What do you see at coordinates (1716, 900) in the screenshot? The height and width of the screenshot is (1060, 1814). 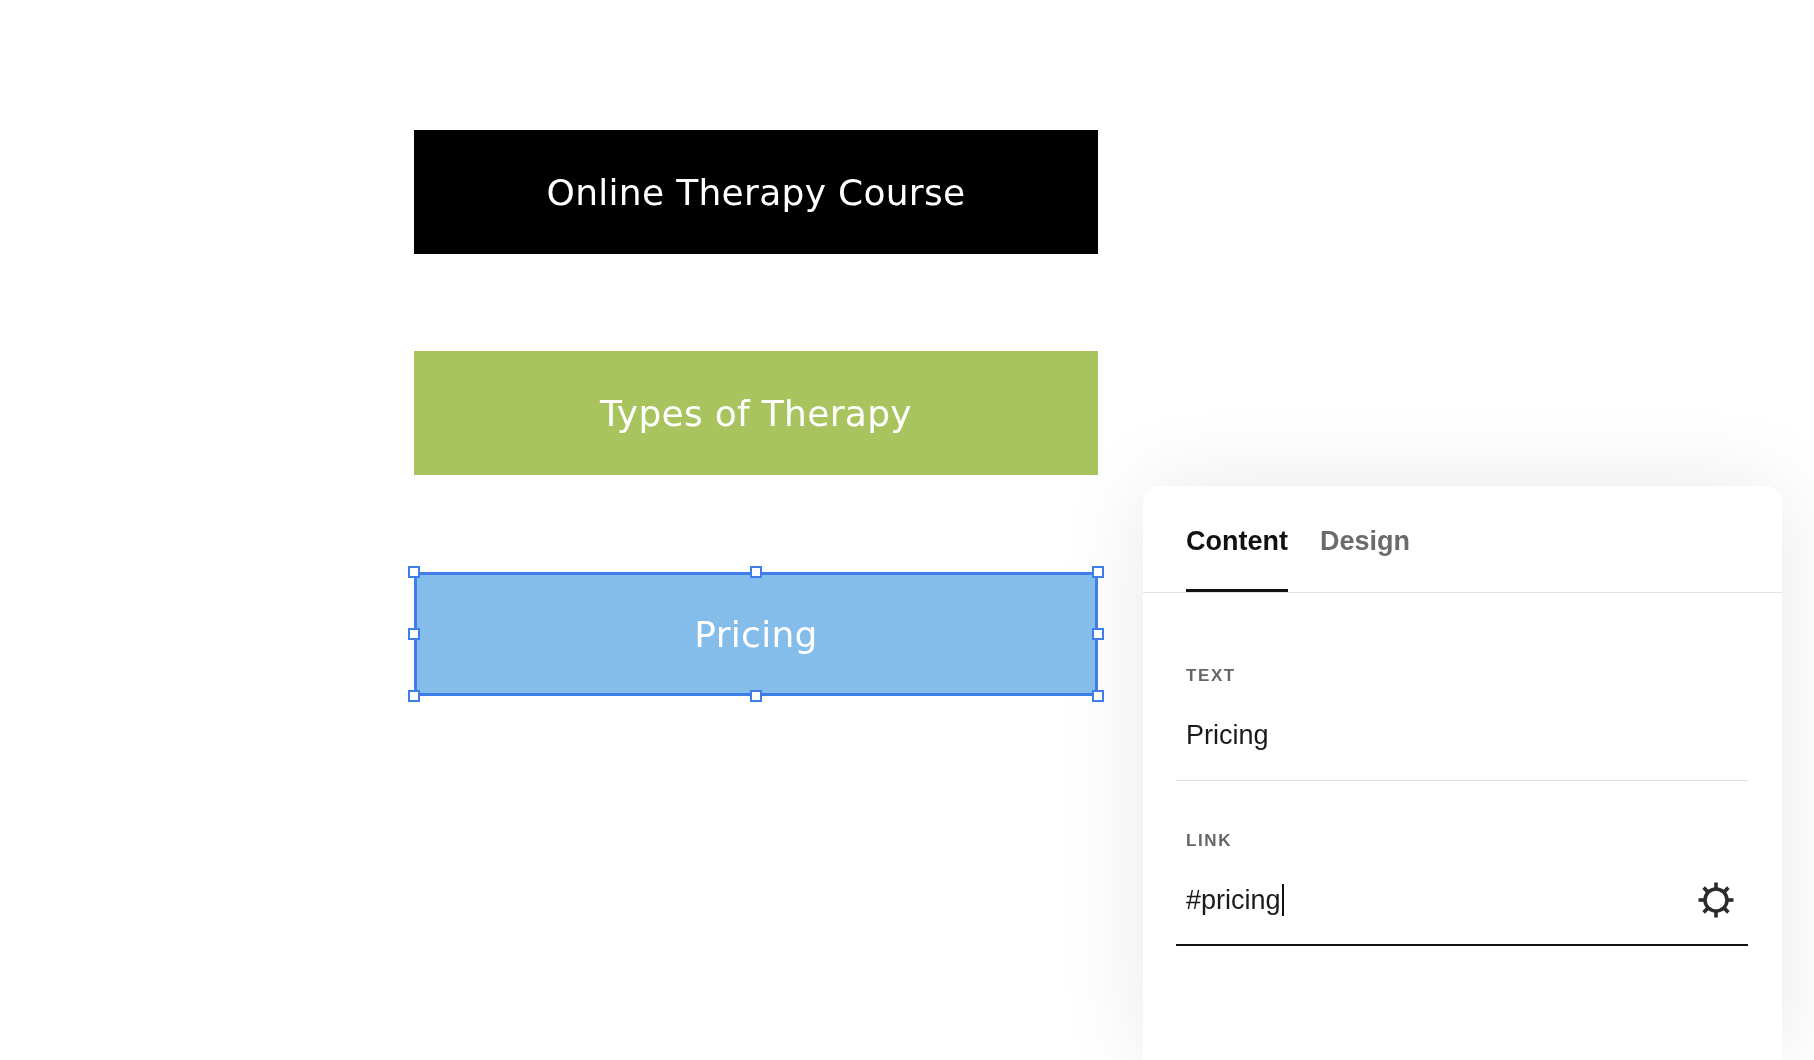 I see `settings-icon` at bounding box center [1716, 900].